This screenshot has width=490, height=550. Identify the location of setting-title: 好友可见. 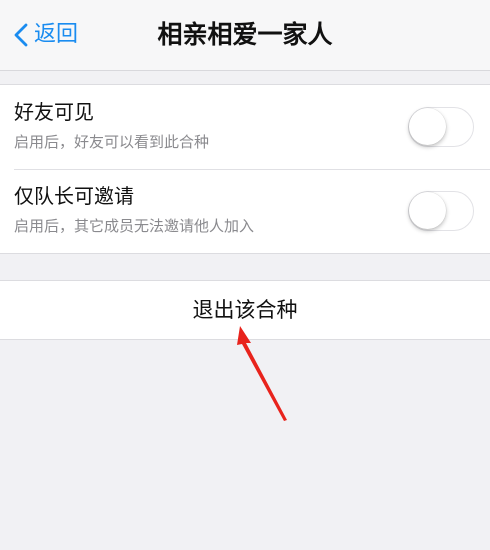
(54, 112).